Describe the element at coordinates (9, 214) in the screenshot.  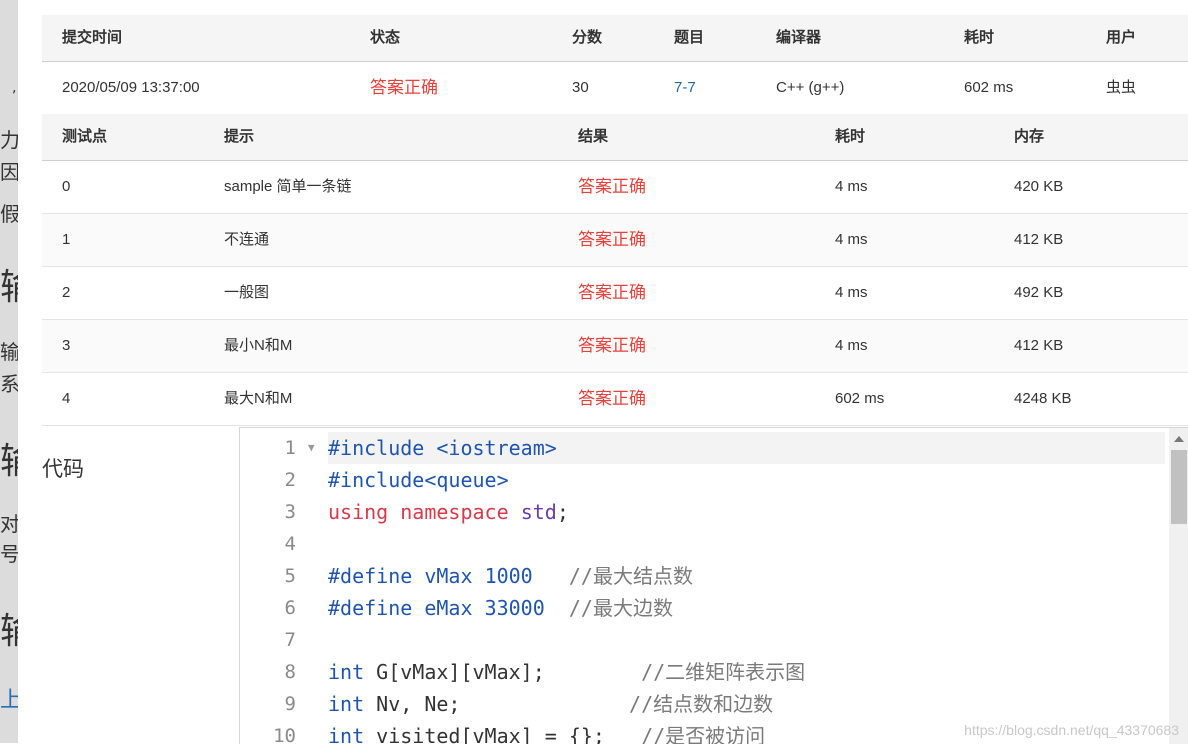
I see `background-text: 假` at that location.